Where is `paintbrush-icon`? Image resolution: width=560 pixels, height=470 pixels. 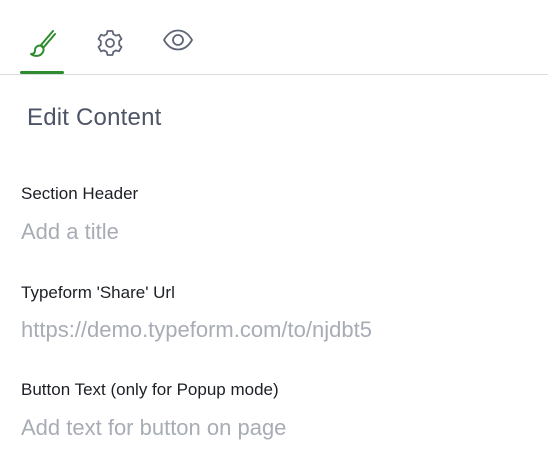
paintbrush-icon is located at coordinates (42, 43).